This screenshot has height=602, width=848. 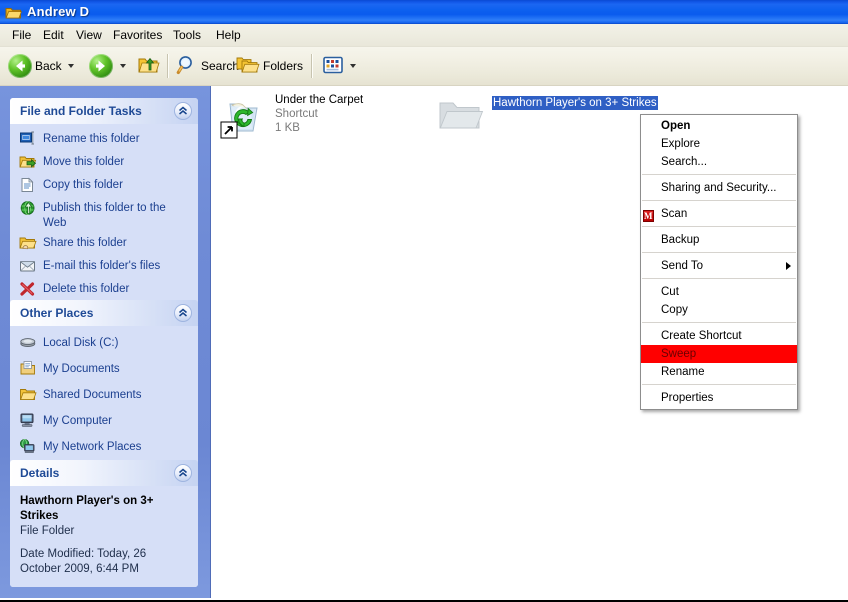 What do you see at coordinates (101, 66) in the screenshot?
I see `forward-button` at bounding box center [101, 66].